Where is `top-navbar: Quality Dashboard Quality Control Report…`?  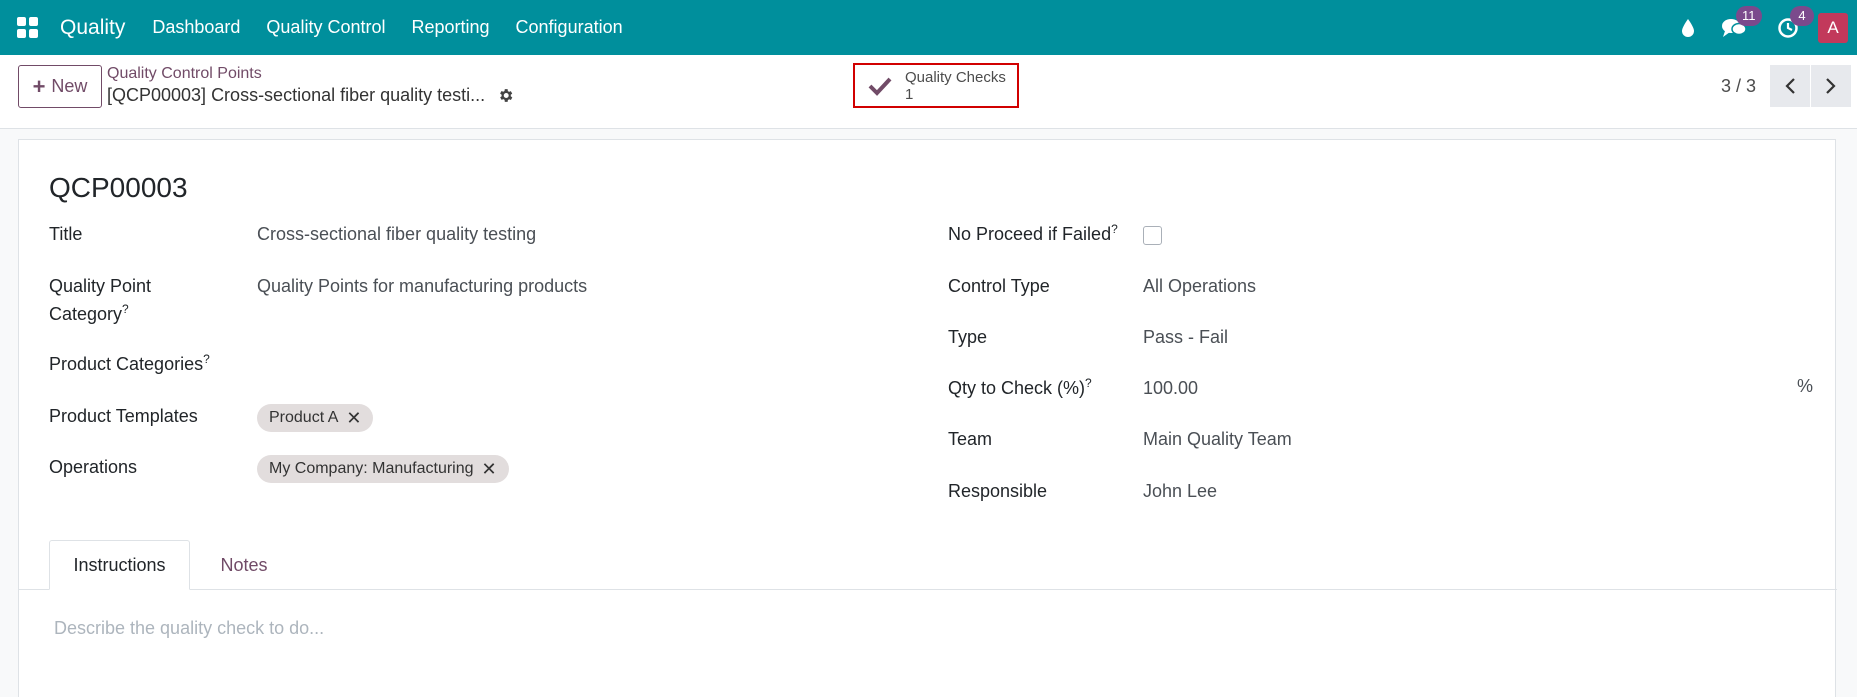
top-navbar: Quality Dashboard Quality Control Report… is located at coordinates (928, 27).